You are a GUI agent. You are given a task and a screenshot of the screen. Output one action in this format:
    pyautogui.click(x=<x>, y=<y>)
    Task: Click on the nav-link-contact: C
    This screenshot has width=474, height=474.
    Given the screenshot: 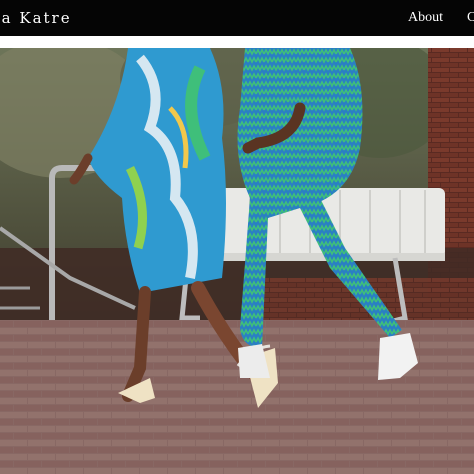 What is the action you would take?
    pyautogui.click(x=470, y=18)
    